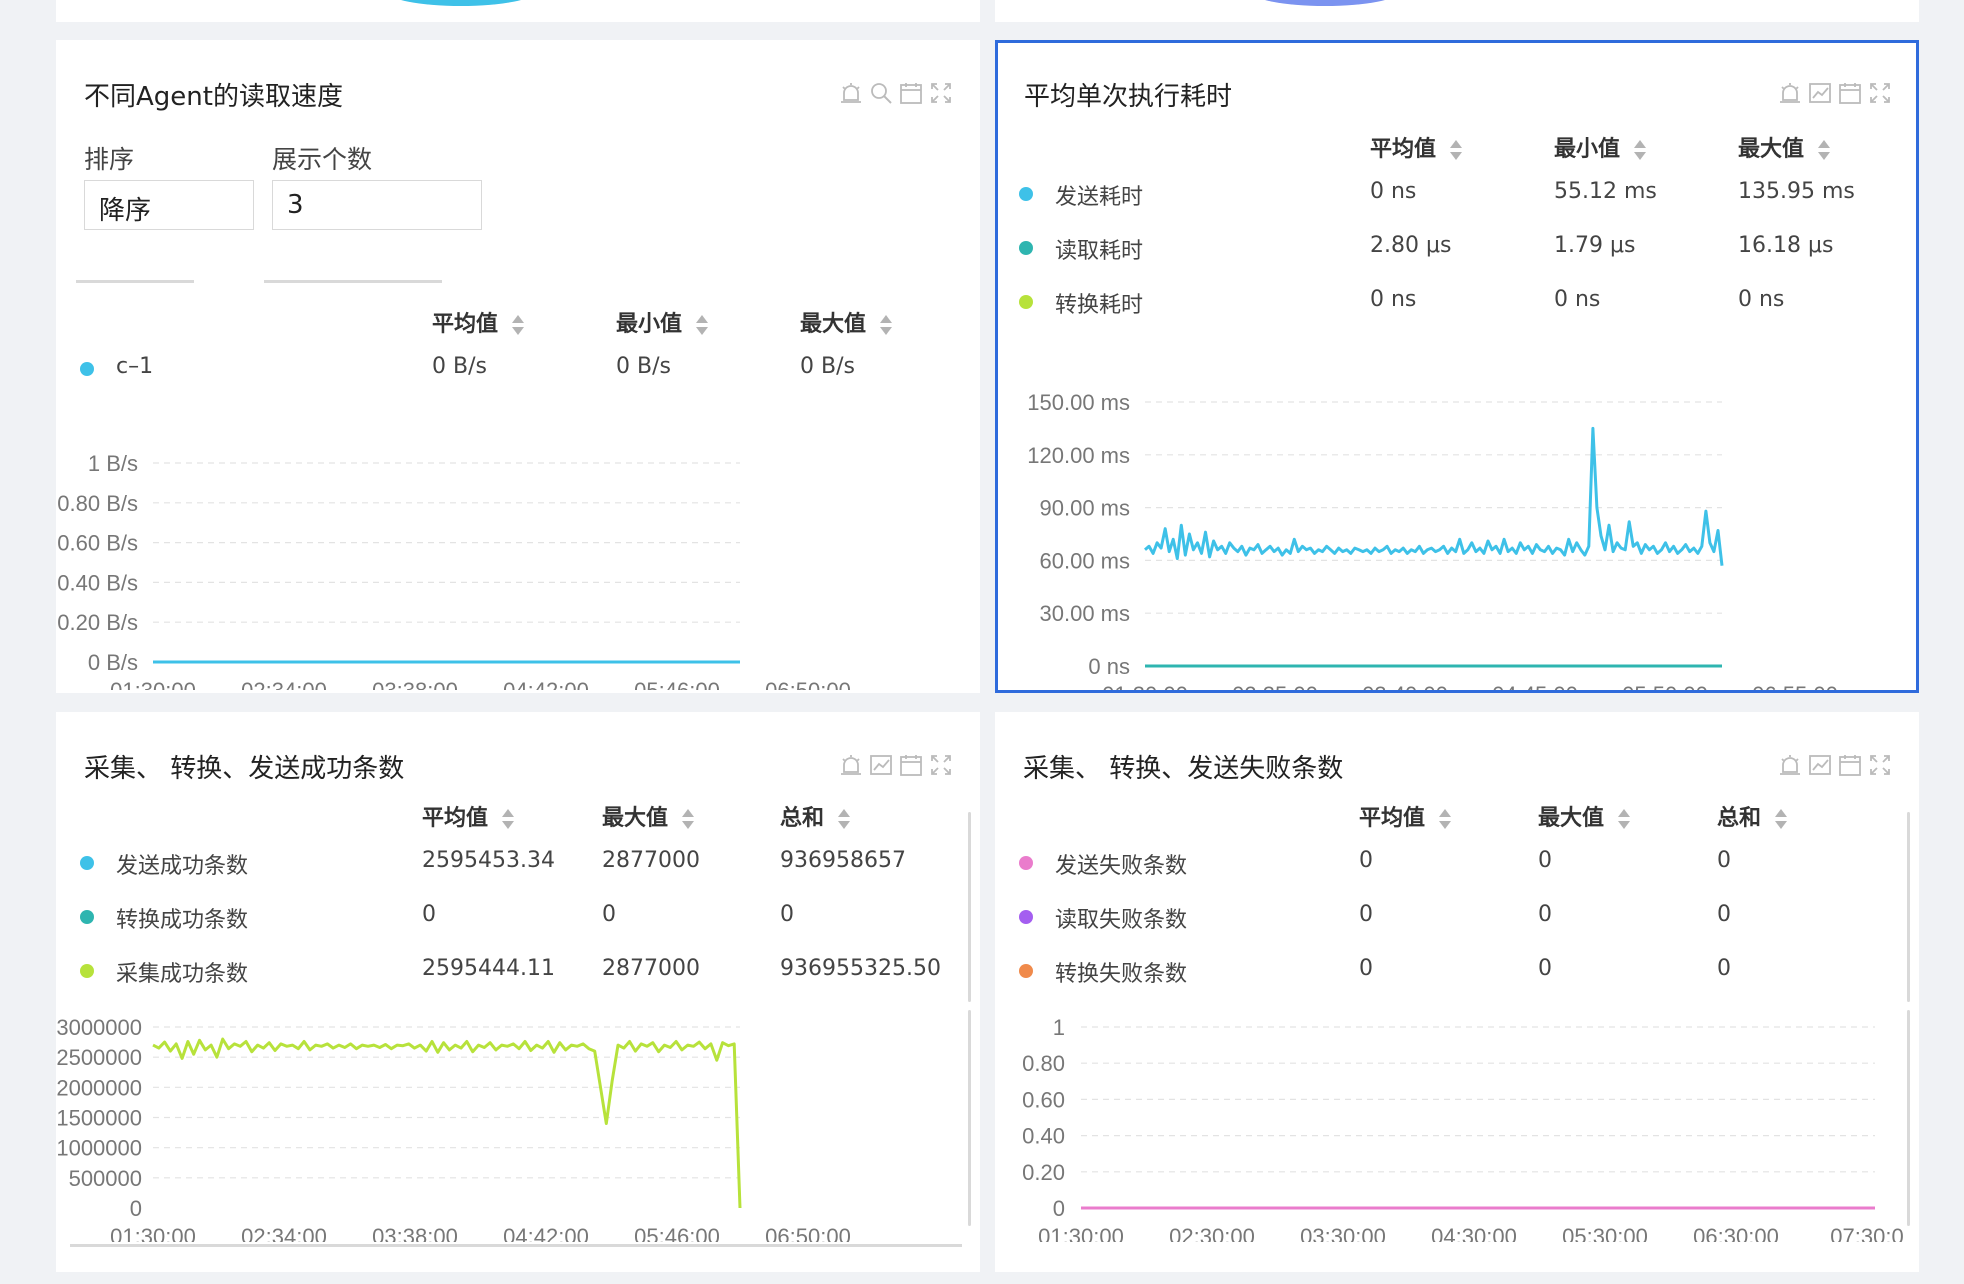 Image resolution: width=1964 pixels, height=1284 pixels. Describe the element at coordinates (153, 1233) in the screenshot. I see `x-tick-label: 01:30:00` at that location.